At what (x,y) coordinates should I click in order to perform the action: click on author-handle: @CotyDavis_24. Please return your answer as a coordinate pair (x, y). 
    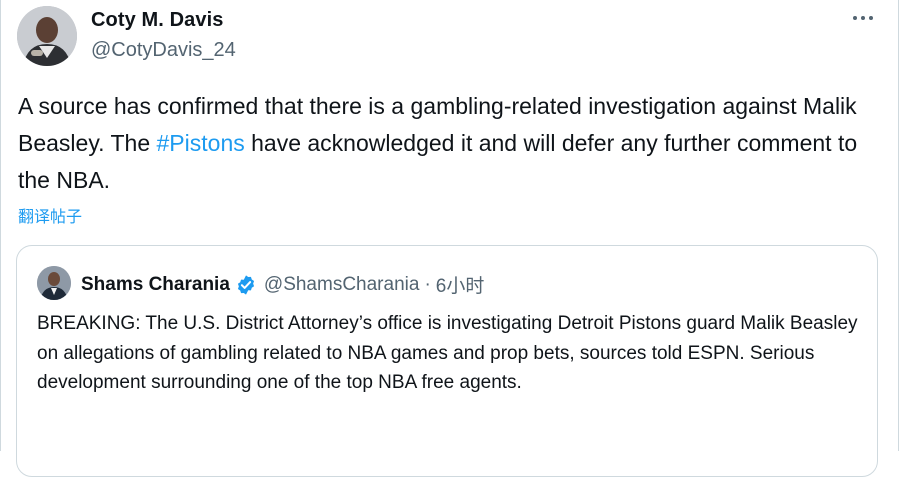
    Looking at the image, I should click on (163, 50).